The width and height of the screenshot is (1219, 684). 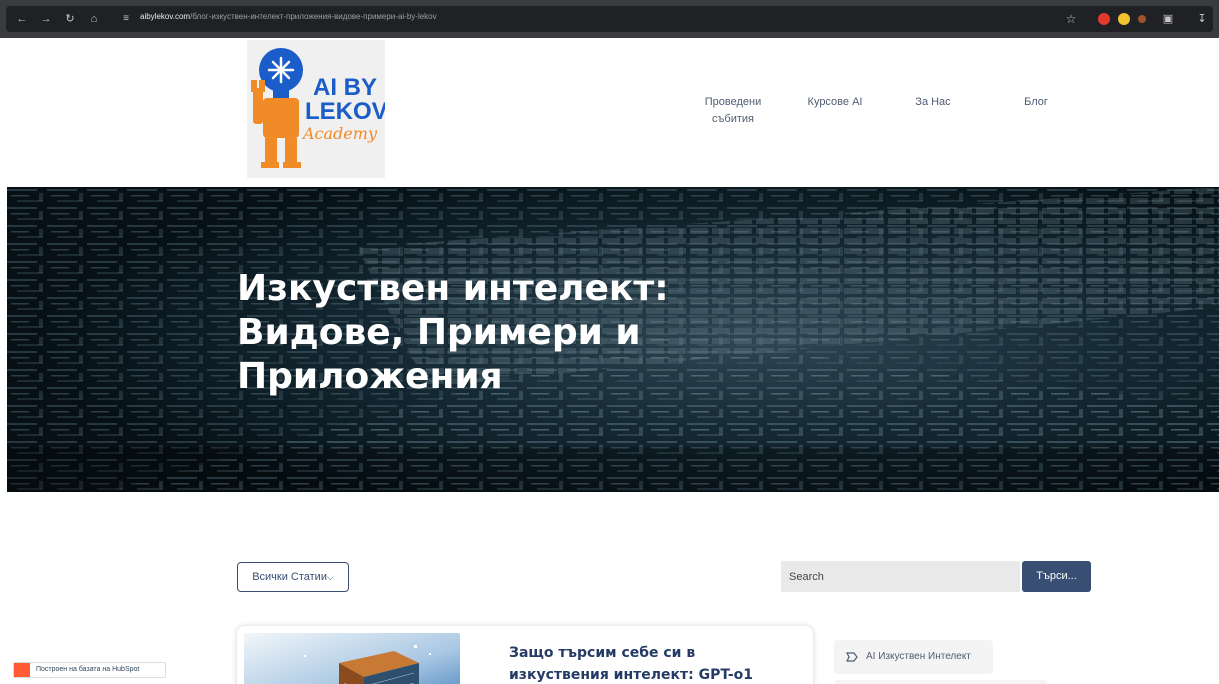 What do you see at coordinates (852, 657) in the screenshot?
I see `tag-icon` at bounding box center [852, 657].